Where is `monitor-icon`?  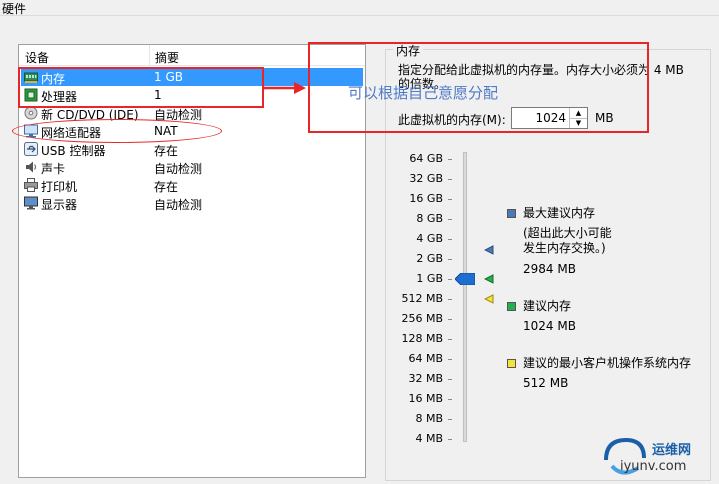 monitor-icon is located at coordinates (31, 203).